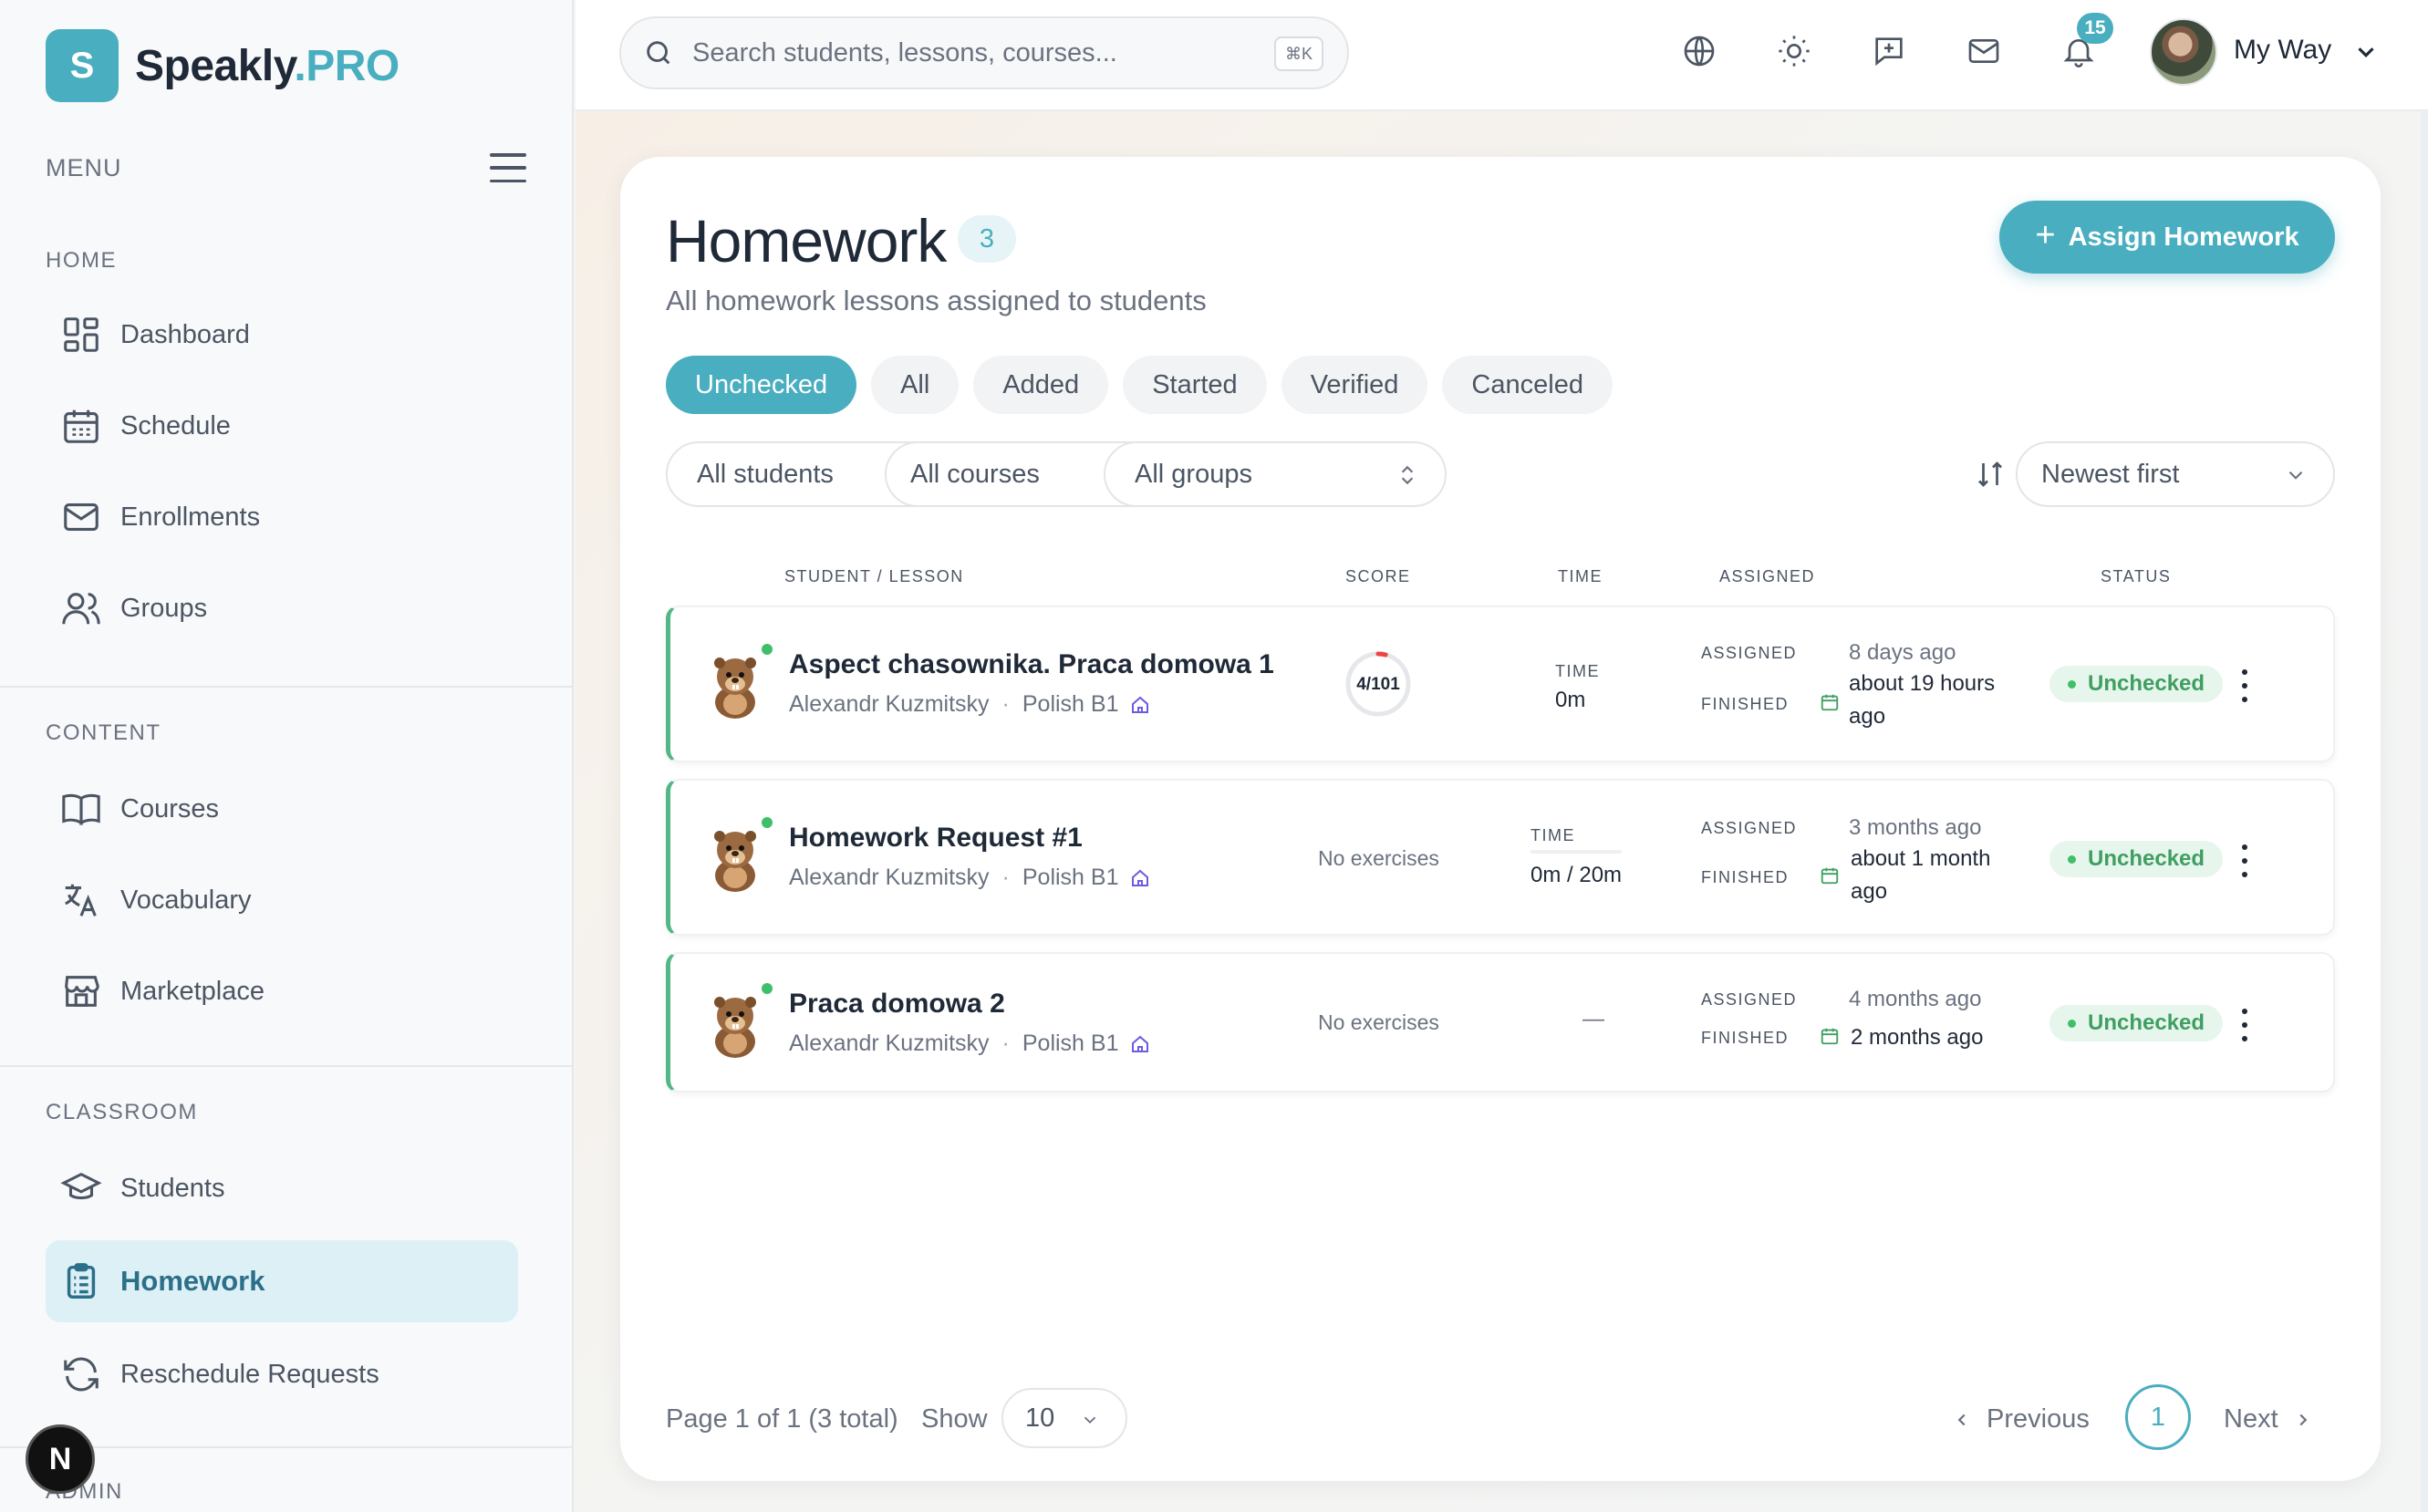 This screenshot has height=1512, width=2428. Describe the element at coordinates (761, 385) in the screenshot. I see `tab-unchecked: Unchecked` at that location.